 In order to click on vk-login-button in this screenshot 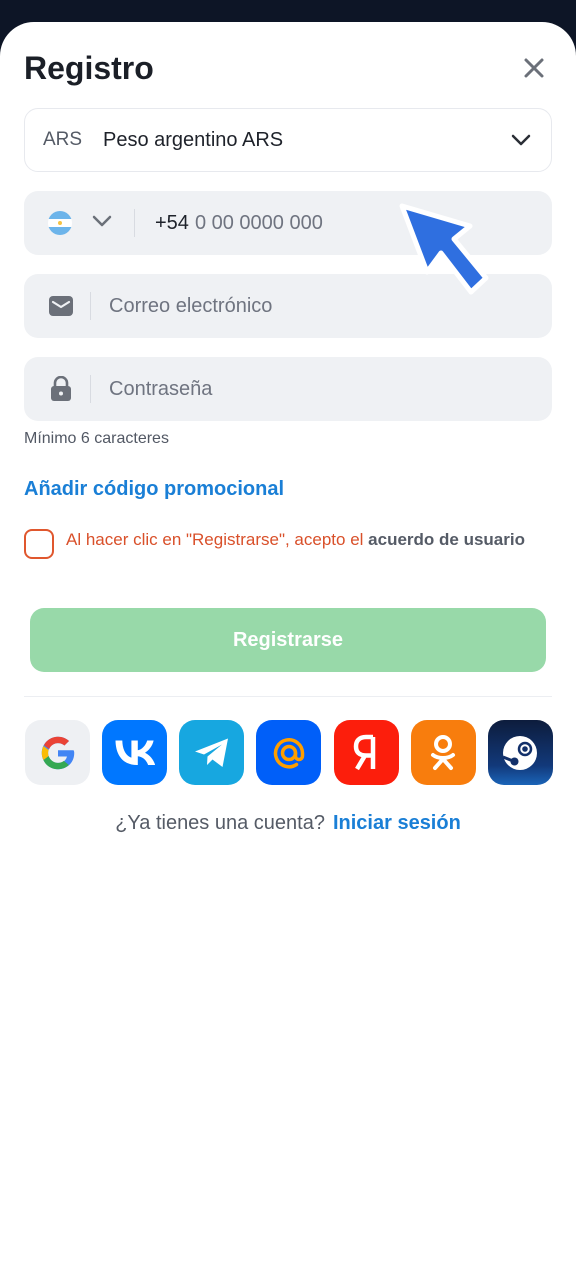, I will do `click(135, 752)`.